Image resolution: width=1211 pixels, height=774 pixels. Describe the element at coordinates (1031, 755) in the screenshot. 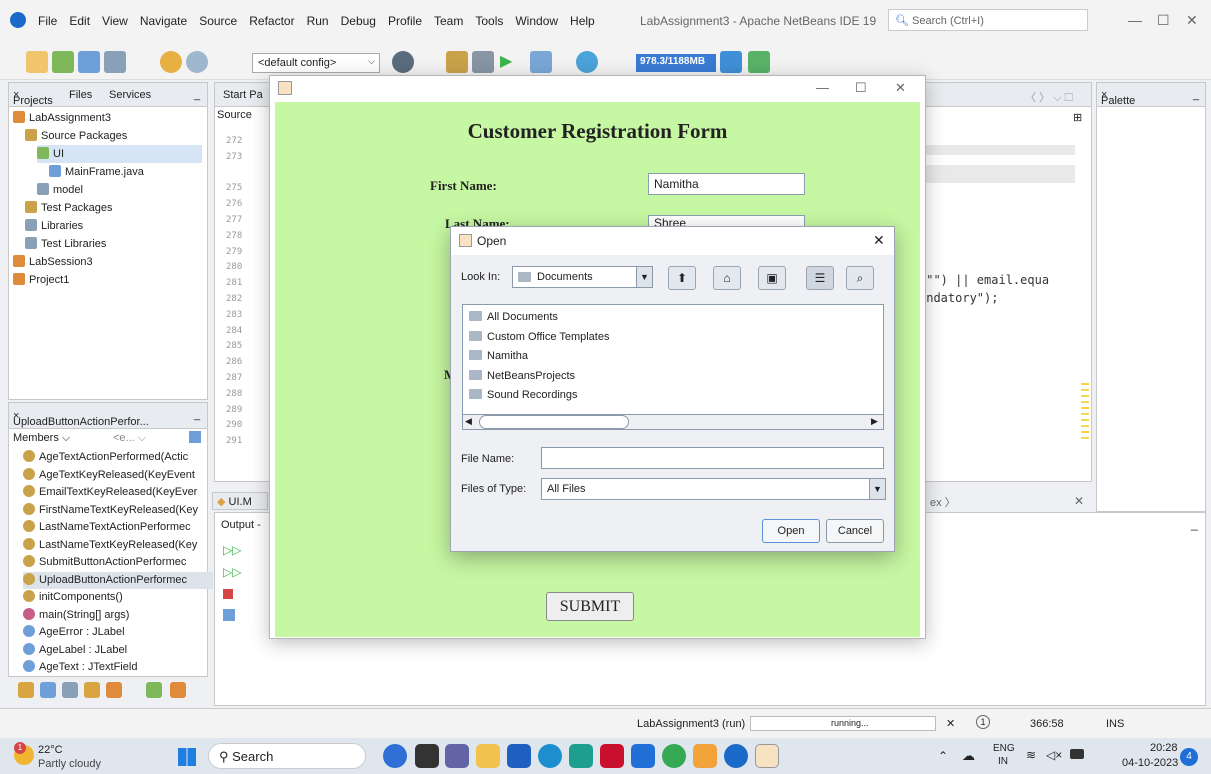

I see `wifi-icon: ≋` at that location.